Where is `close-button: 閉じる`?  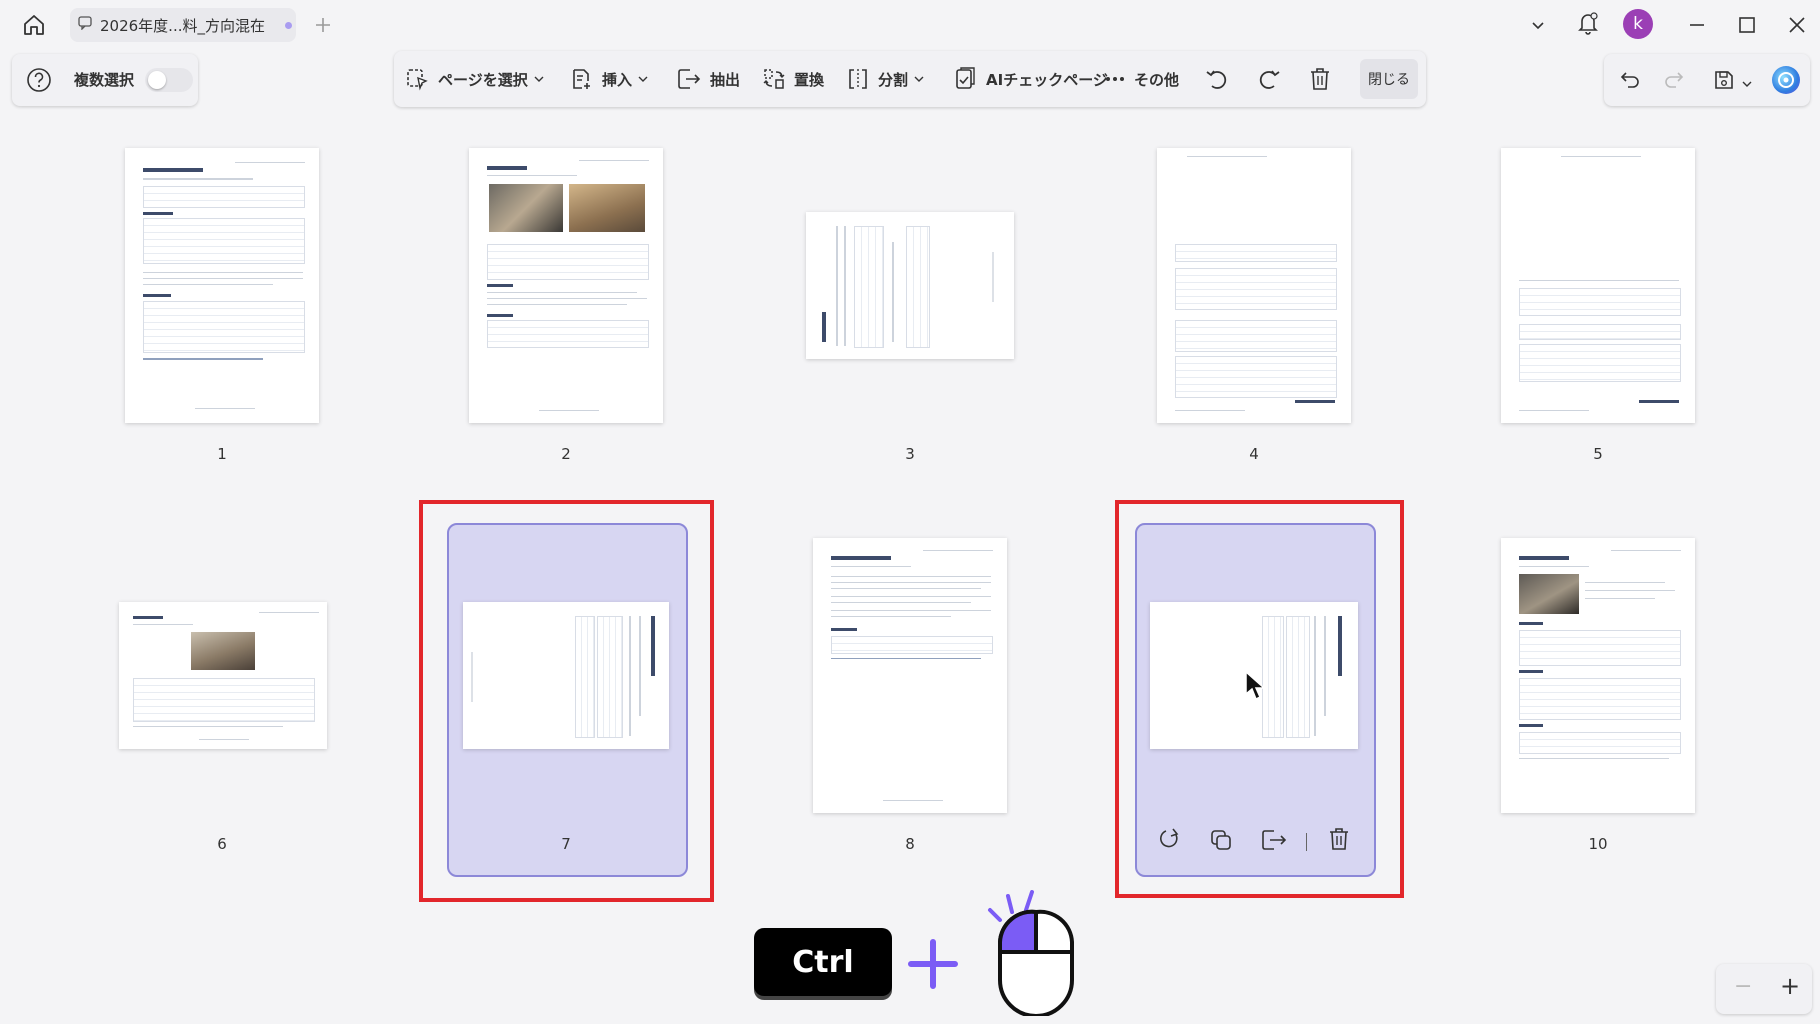 close-button: 閉じる is located at coordinates (1389, 79).